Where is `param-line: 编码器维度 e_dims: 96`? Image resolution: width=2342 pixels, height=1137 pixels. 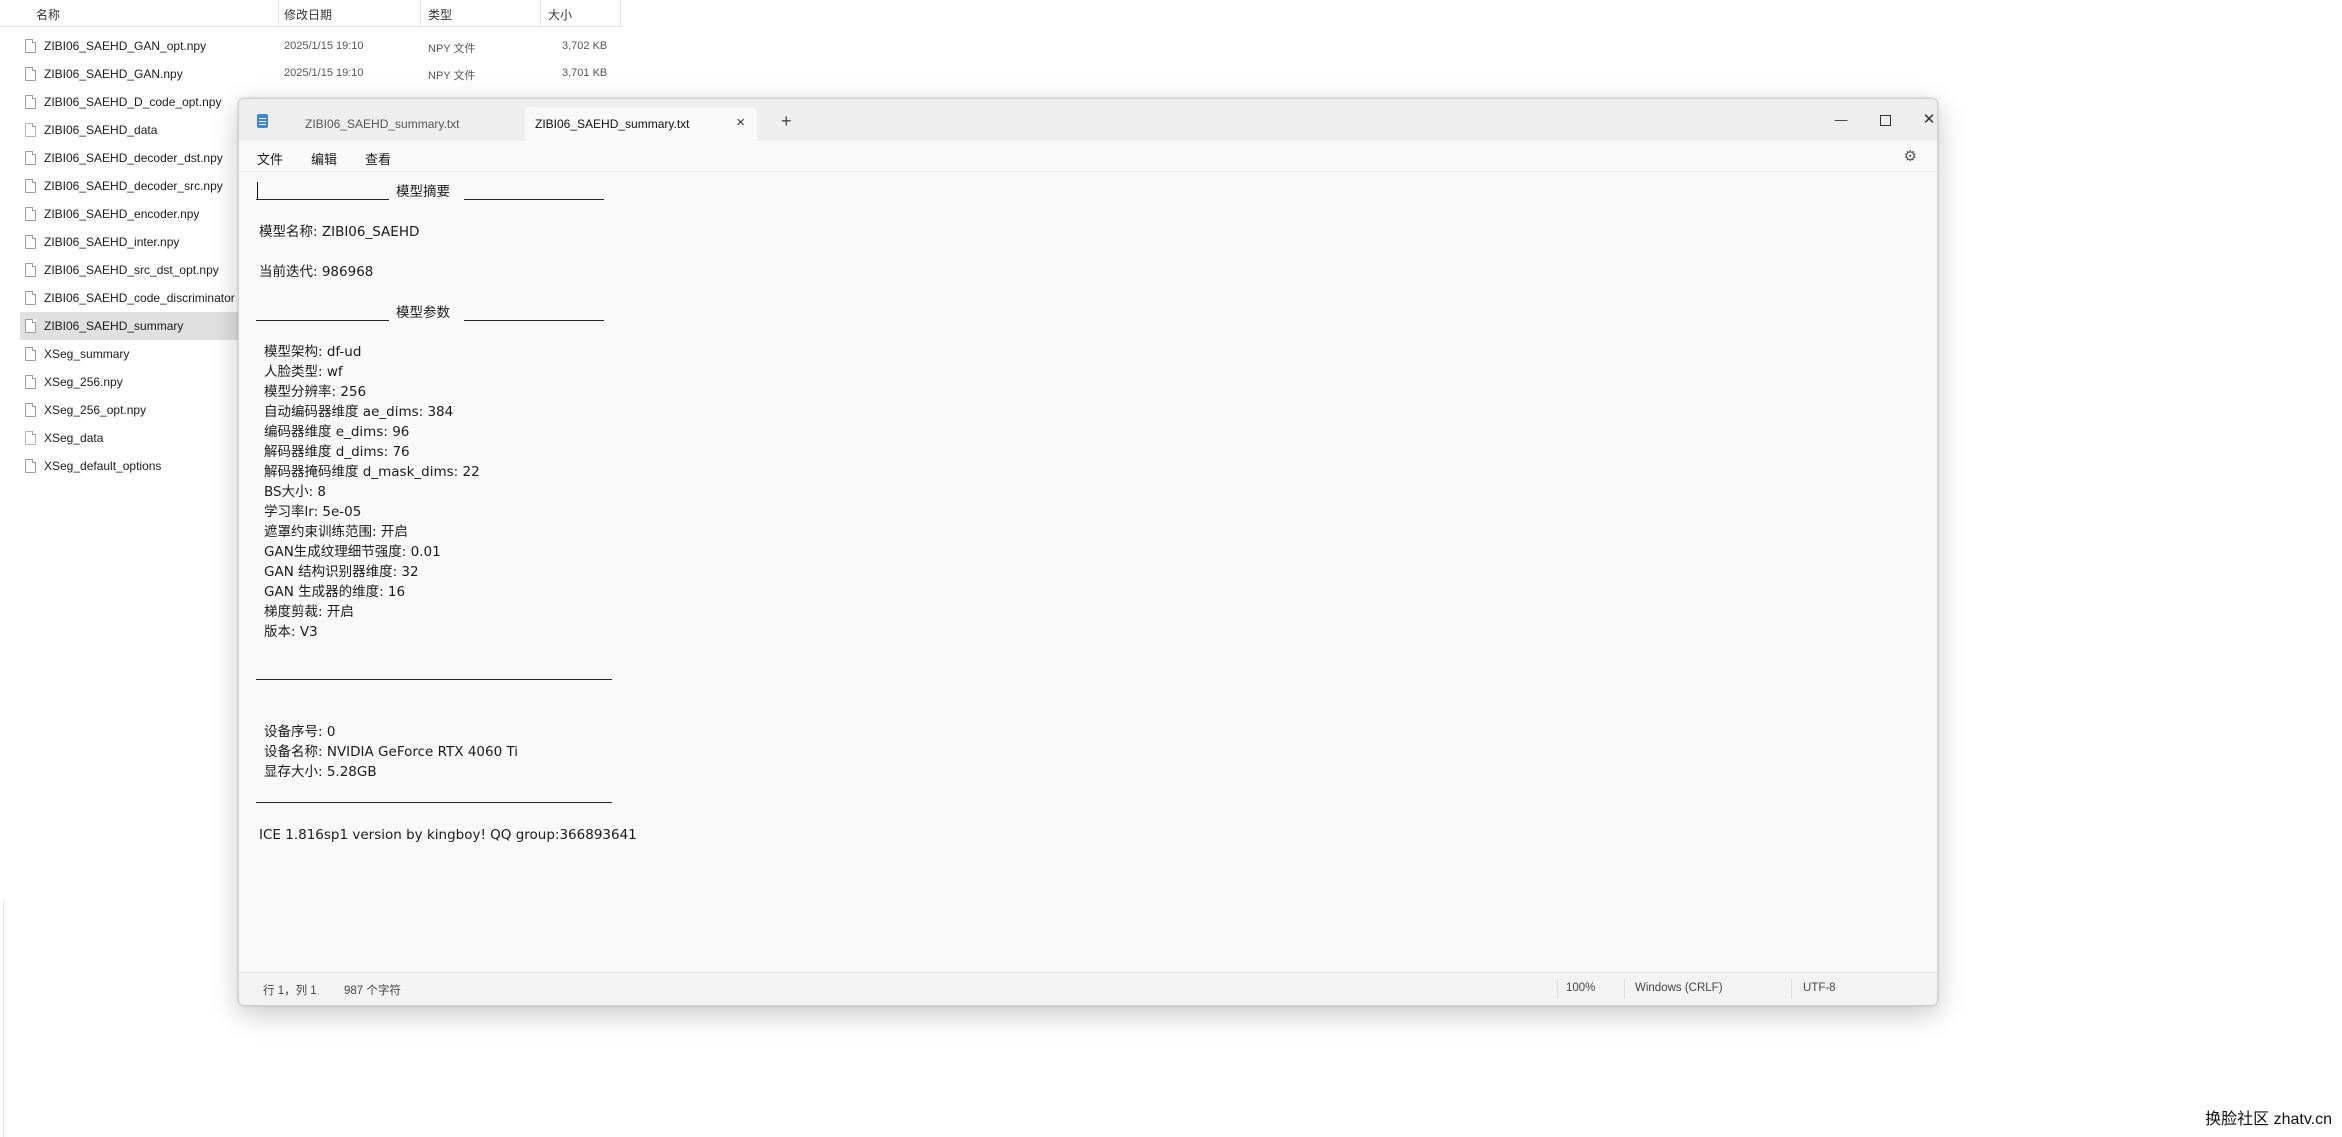 param-line: 编码器维度 e_dims: 96 is located at coordinates (337, 432).